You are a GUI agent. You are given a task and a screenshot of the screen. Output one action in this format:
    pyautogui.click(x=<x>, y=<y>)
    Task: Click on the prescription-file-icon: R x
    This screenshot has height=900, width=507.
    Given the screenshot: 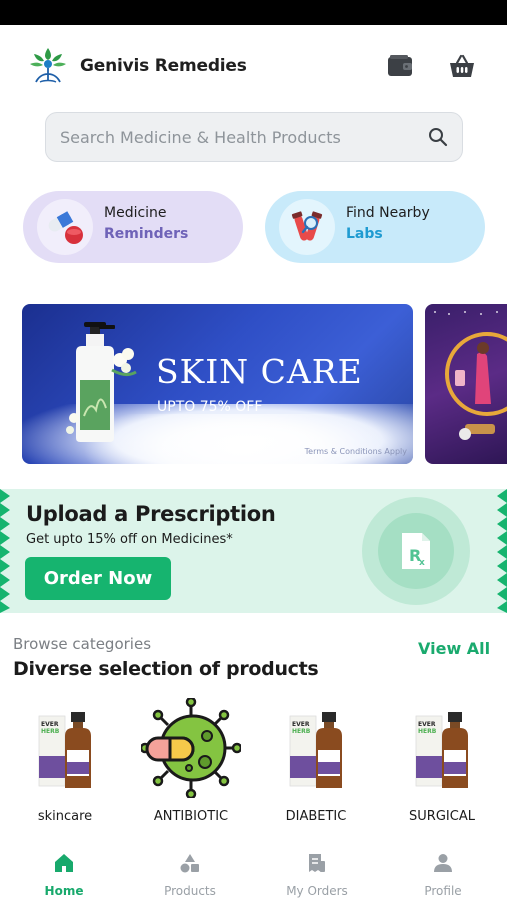 What is the action you would take?
    pyautogui.click(x=416, y=551)
    